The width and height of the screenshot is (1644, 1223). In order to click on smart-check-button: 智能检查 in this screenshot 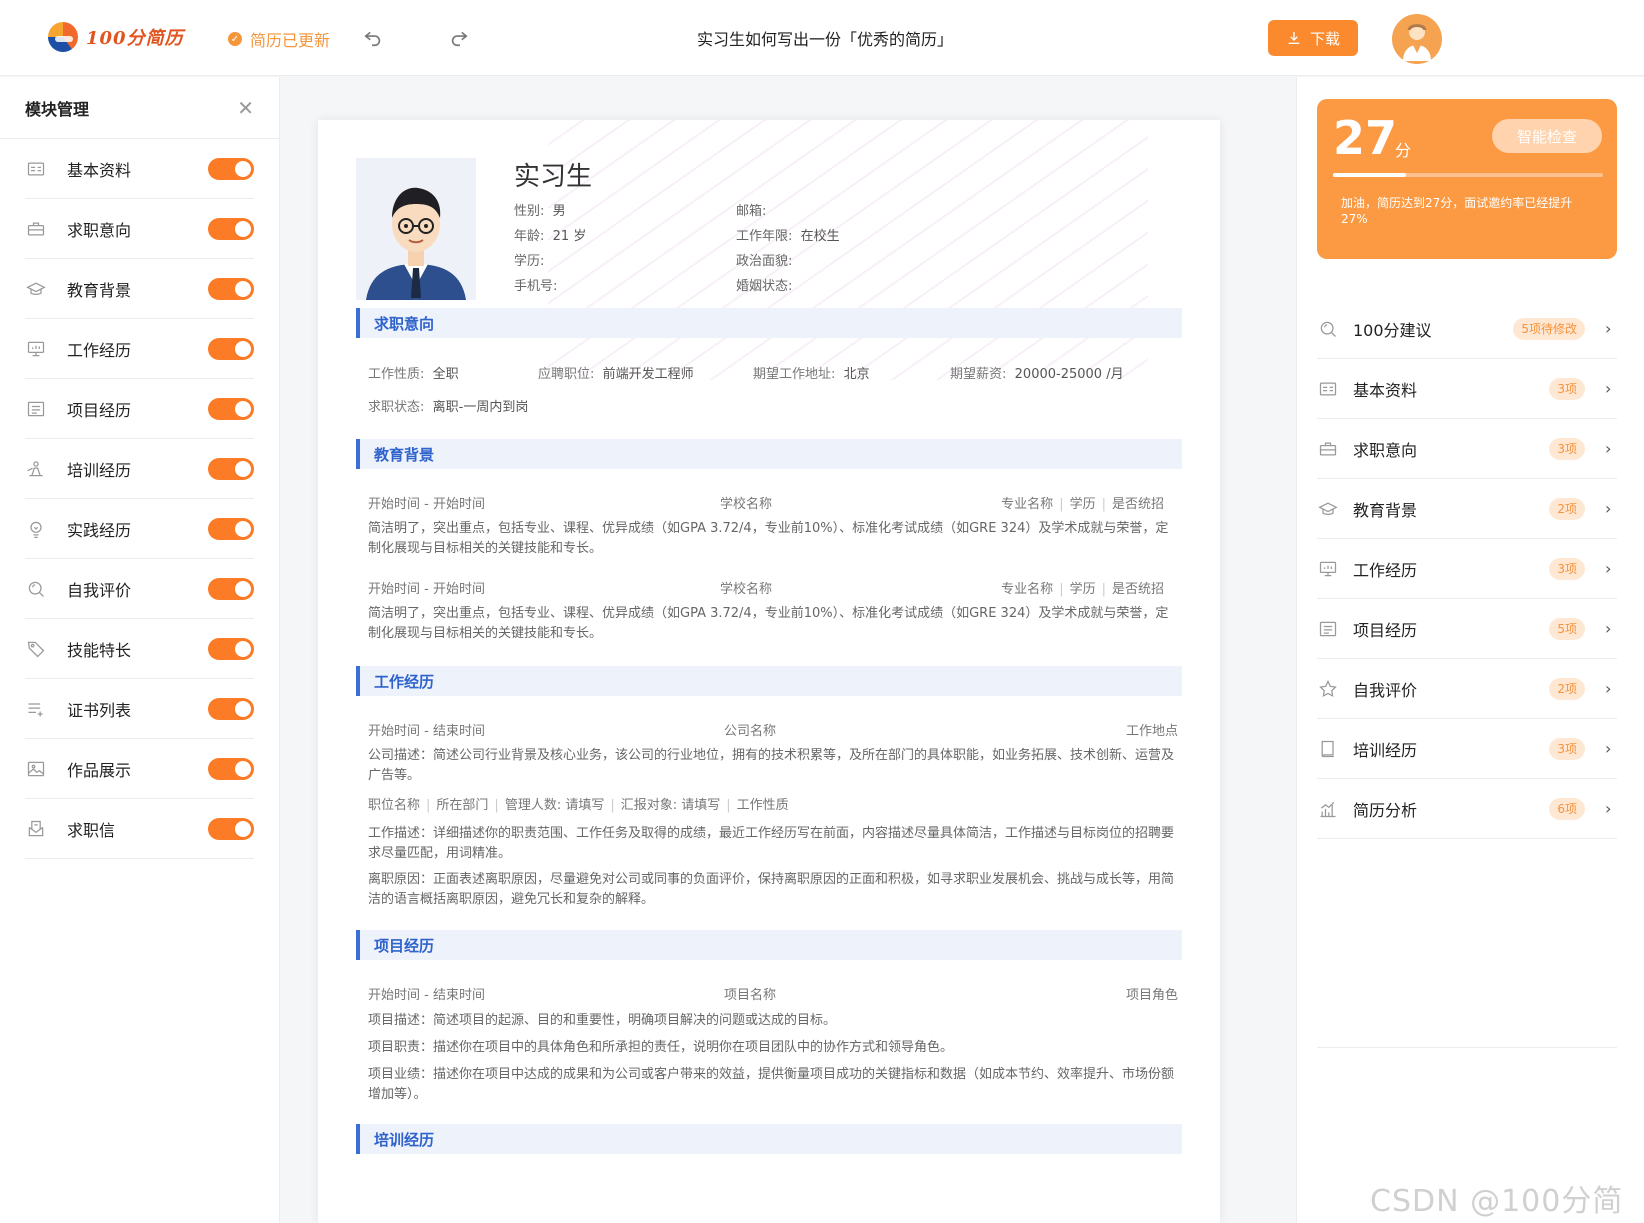, I will do `click(1547, 136)`.